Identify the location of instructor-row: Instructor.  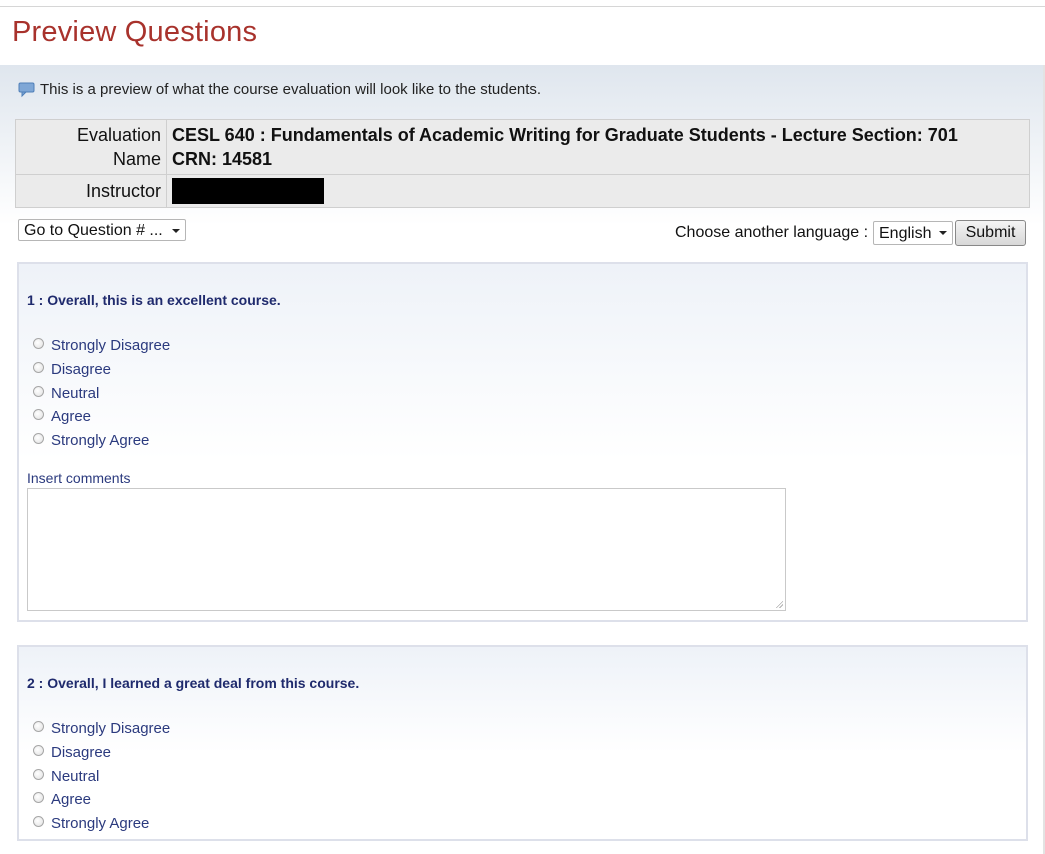
(522, 191).